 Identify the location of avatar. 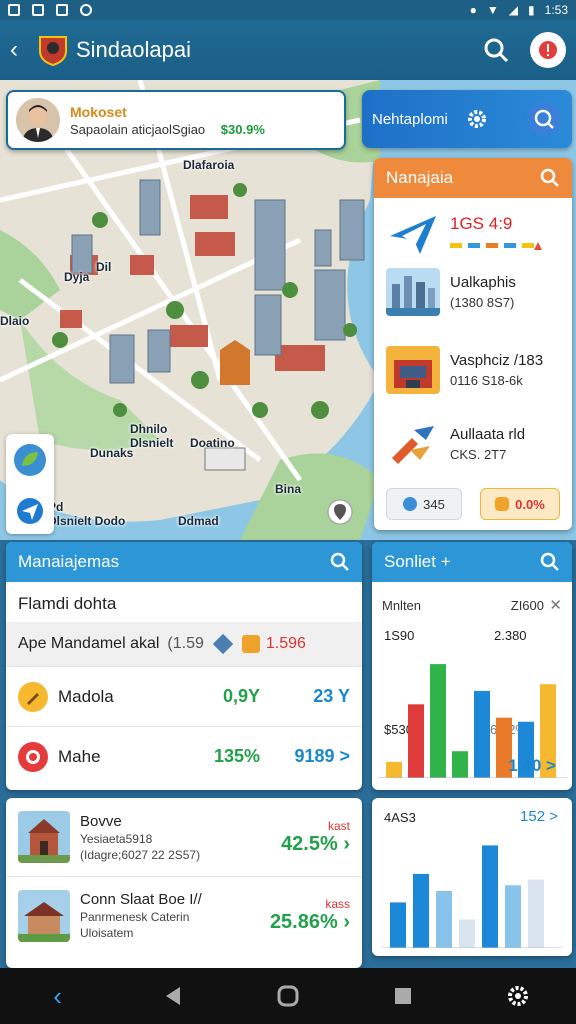
(38, 120).